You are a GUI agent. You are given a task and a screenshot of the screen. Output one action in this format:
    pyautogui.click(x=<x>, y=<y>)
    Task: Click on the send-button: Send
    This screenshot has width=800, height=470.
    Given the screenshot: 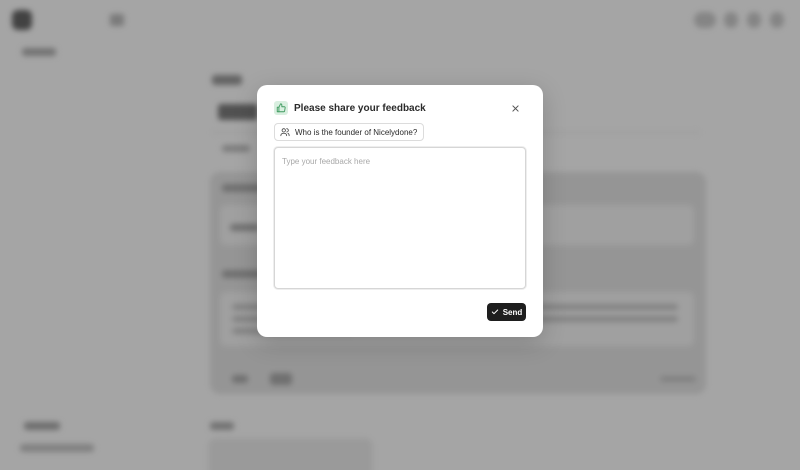 What is the action you would take?
    pyautogui.click(x=506, y=312)
    